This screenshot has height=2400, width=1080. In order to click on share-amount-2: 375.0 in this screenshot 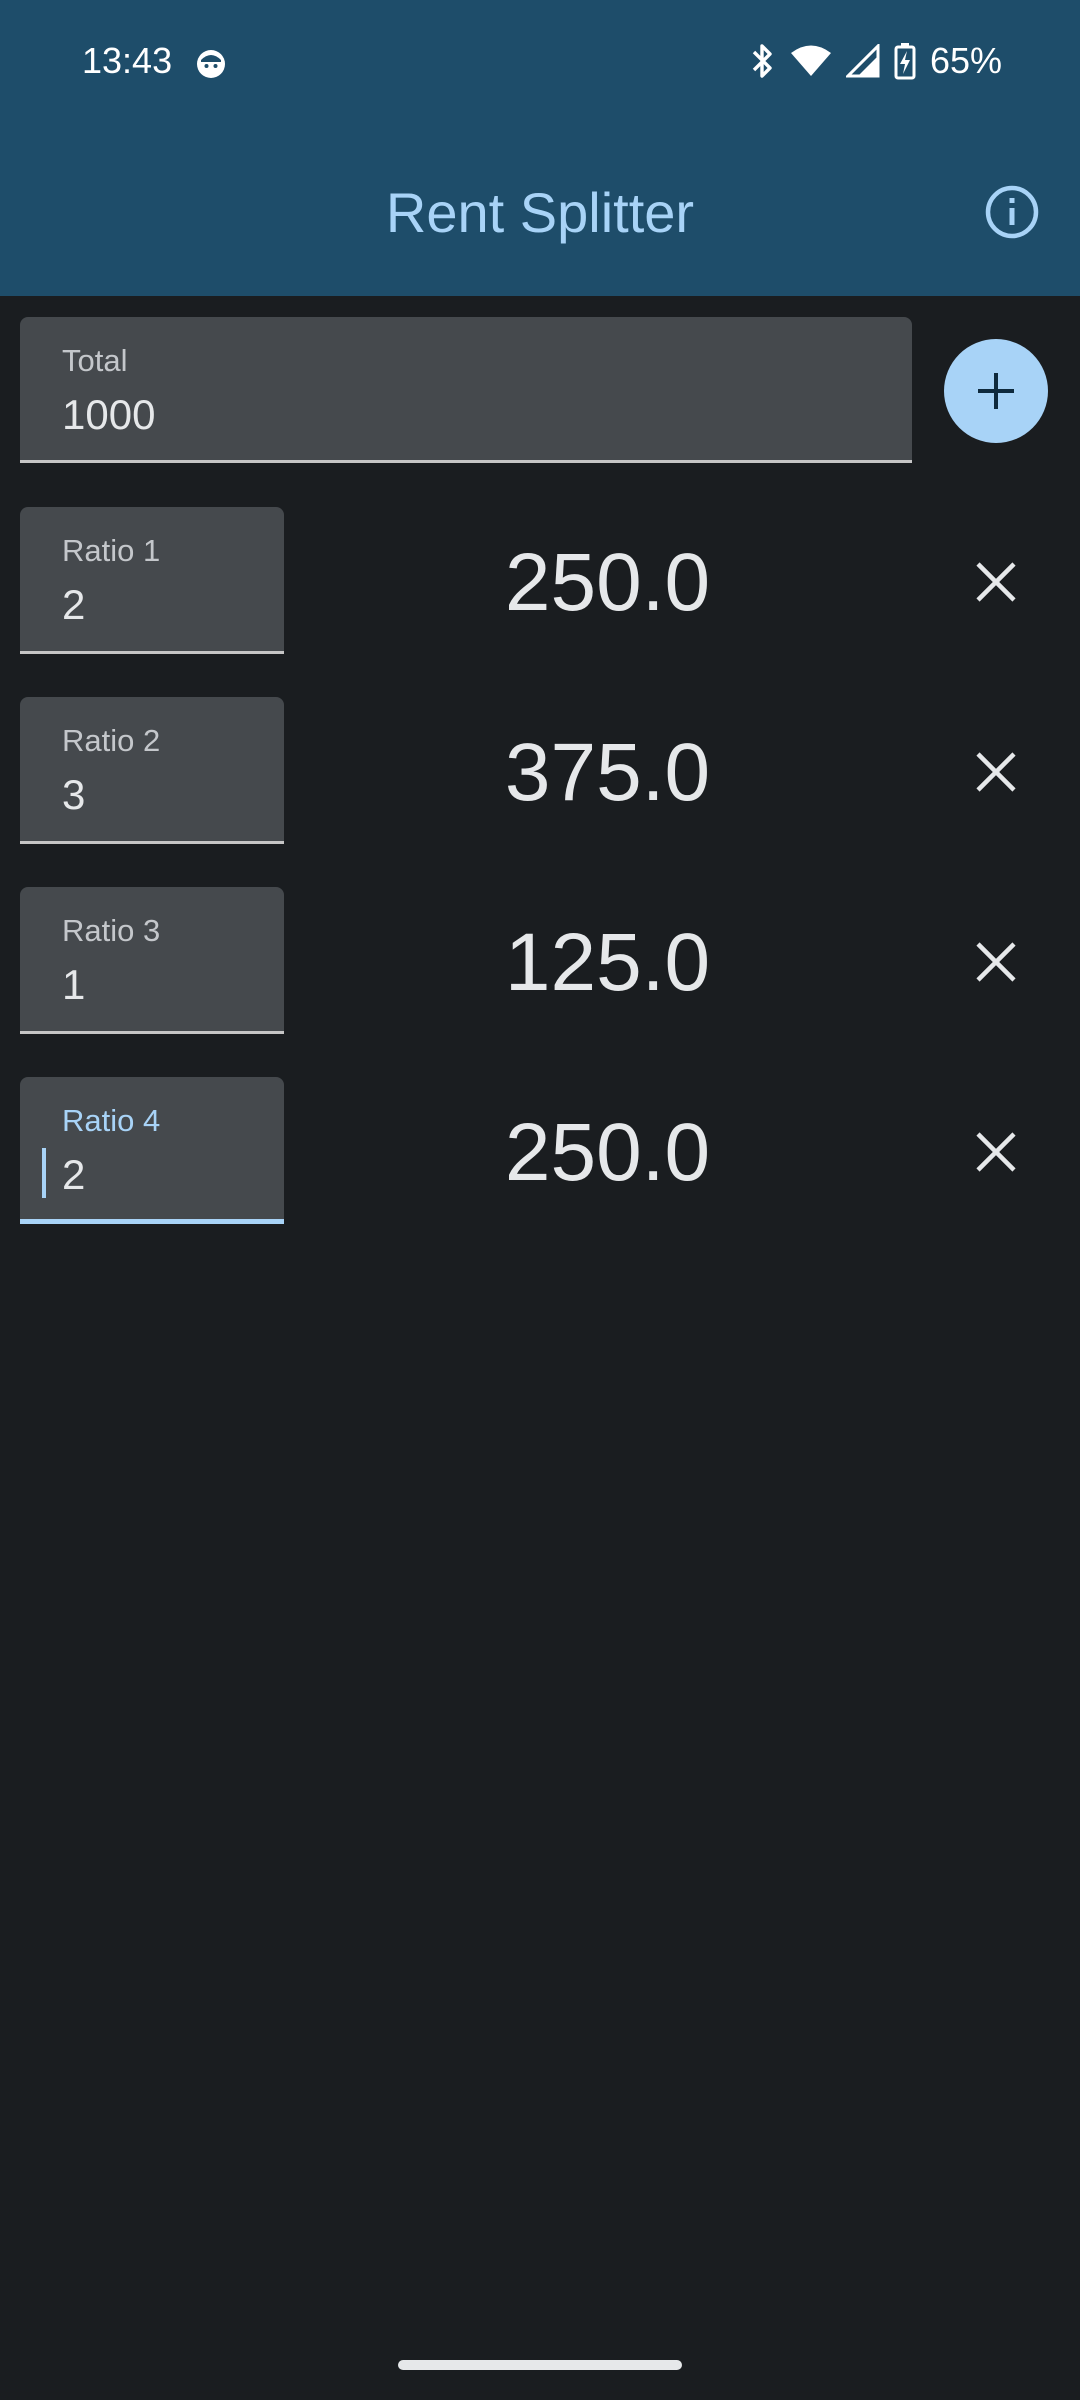, I will do `click(607, 772)`.